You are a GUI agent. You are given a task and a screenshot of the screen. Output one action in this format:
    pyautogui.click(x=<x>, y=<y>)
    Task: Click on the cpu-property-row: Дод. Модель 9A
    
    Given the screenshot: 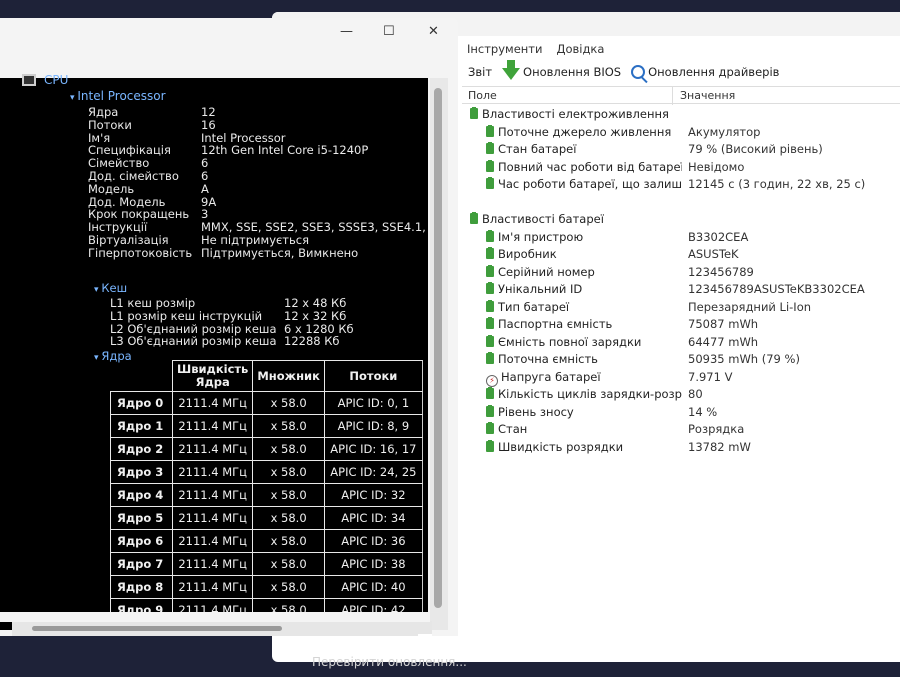 What is the action you would take?
    pyautogui.click(x=268, y=202)
    